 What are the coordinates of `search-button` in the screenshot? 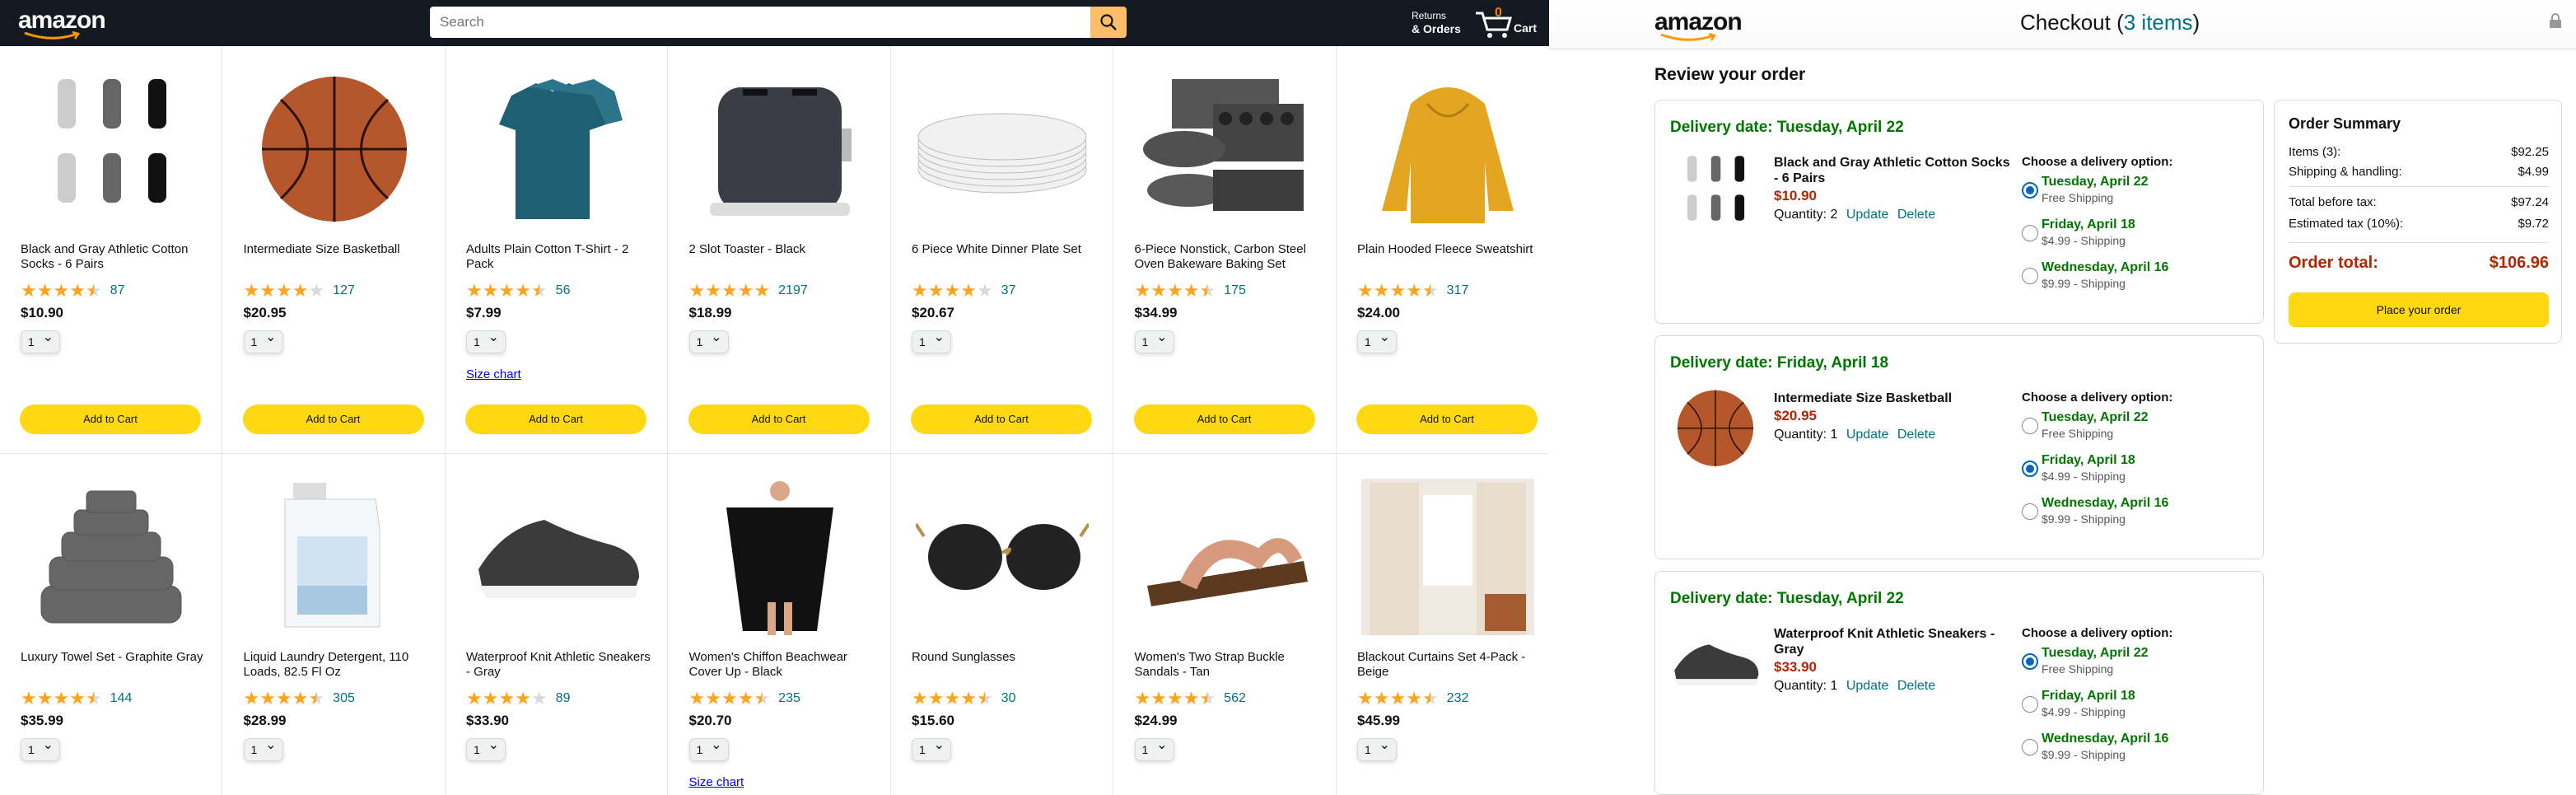 It's located at (1108, 22).